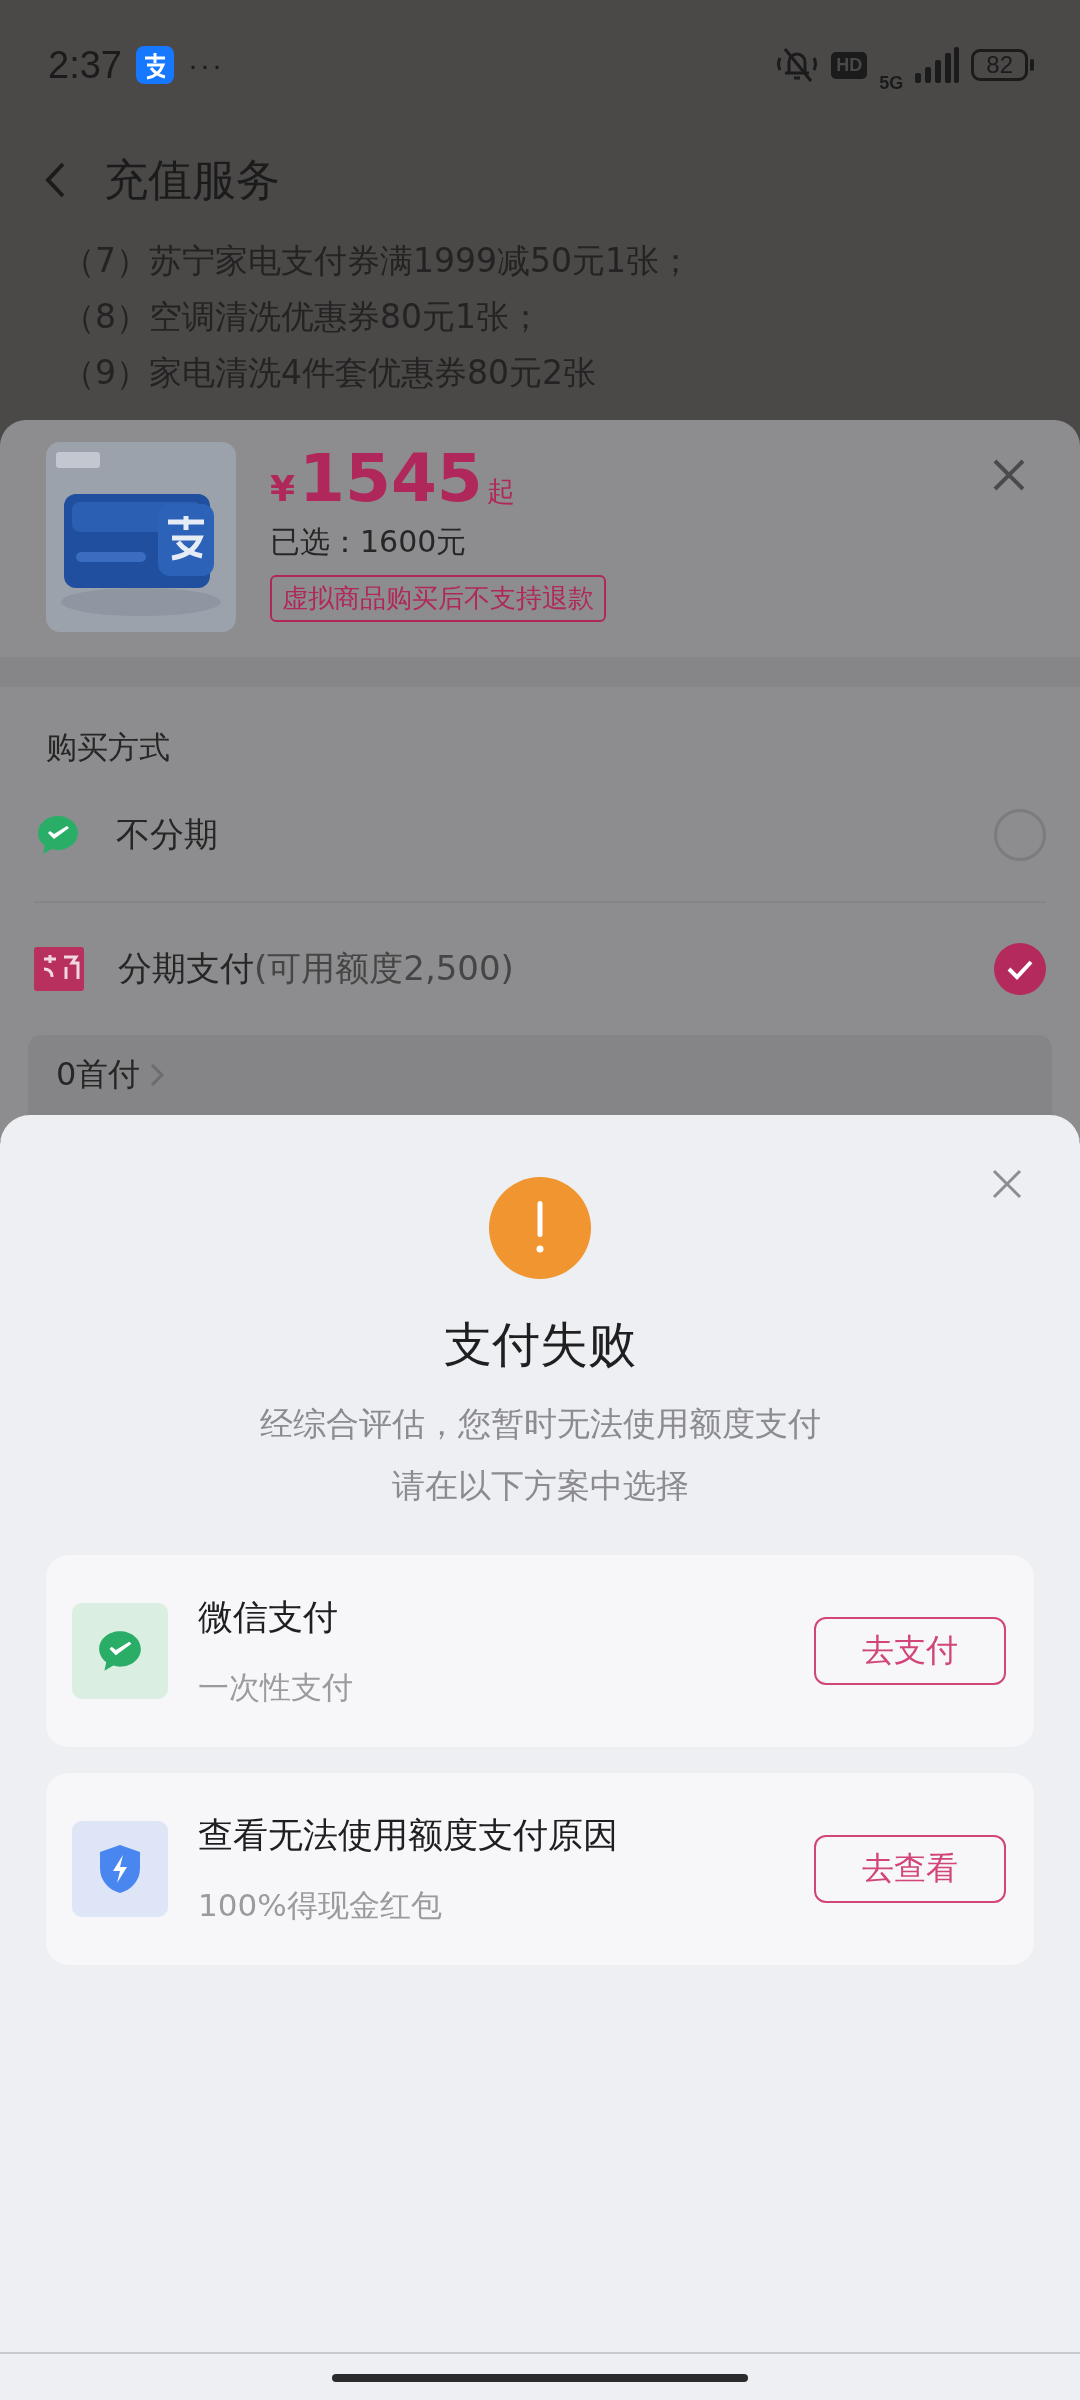 This screenshot has height=2400, width=1080. What do you see at coordinates (438, 598) in the screenshot?
I see `refund-notice: 虚拟商品购买后不支持退款` at bounding box center [438, 598].